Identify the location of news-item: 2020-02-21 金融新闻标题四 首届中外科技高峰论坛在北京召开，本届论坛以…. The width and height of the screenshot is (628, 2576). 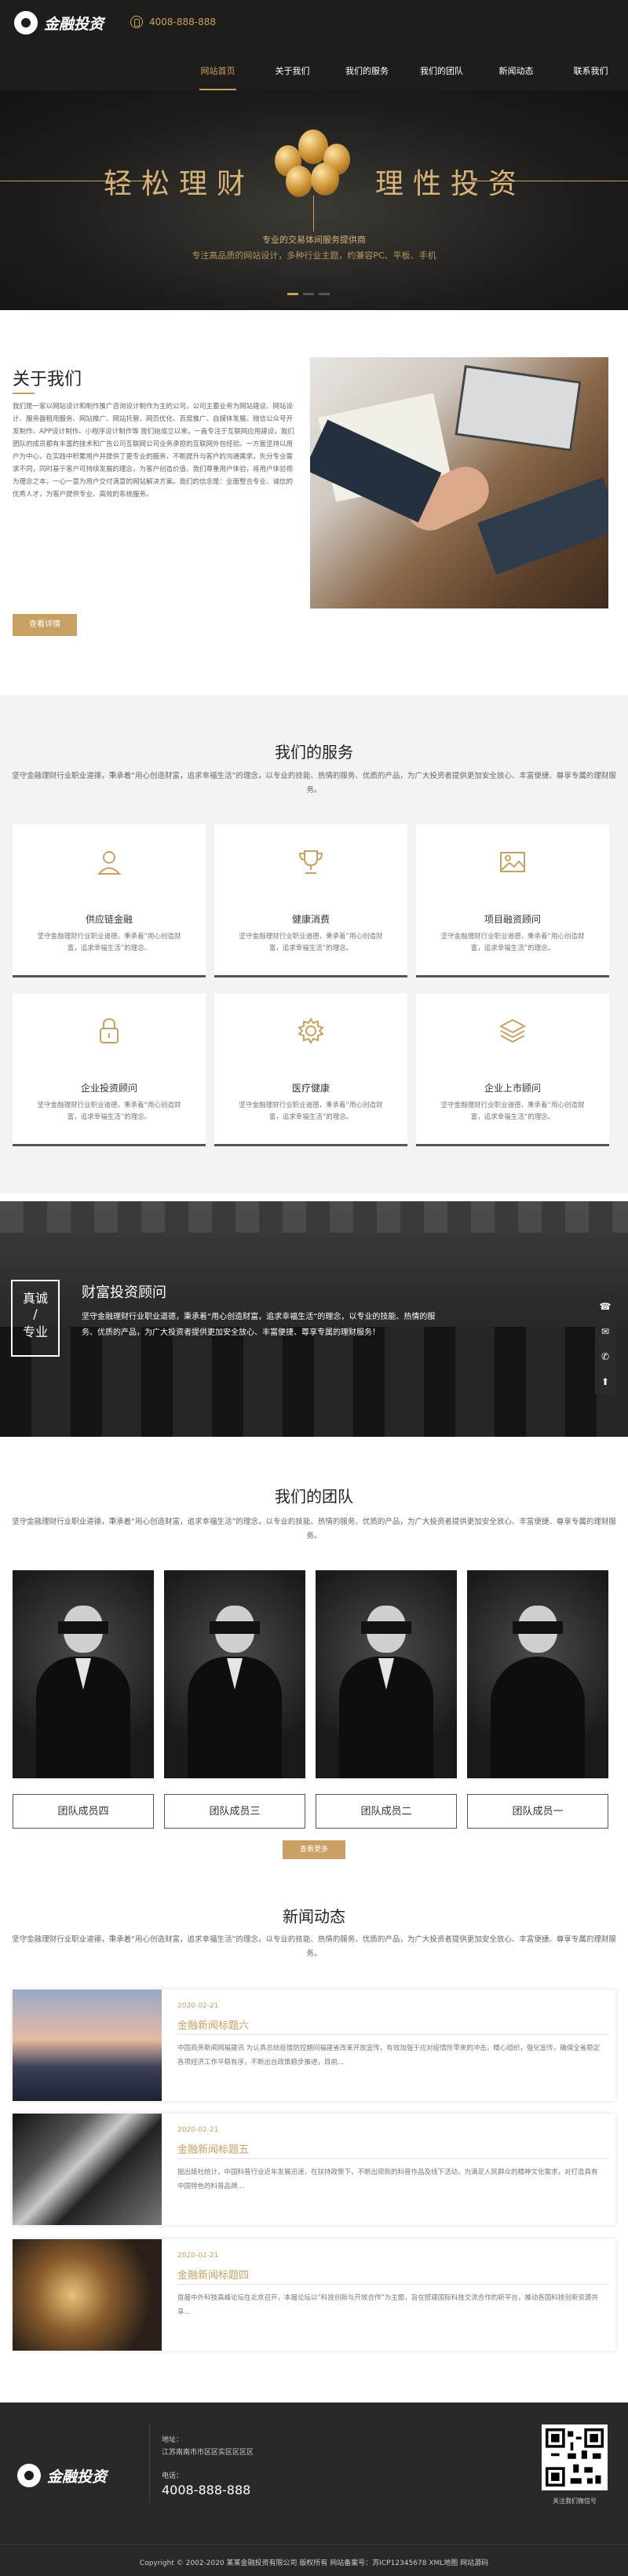
(314, 2295).